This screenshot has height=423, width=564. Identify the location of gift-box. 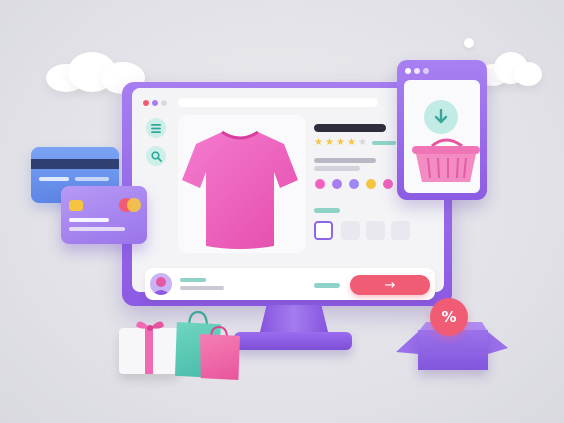
(149, 351).